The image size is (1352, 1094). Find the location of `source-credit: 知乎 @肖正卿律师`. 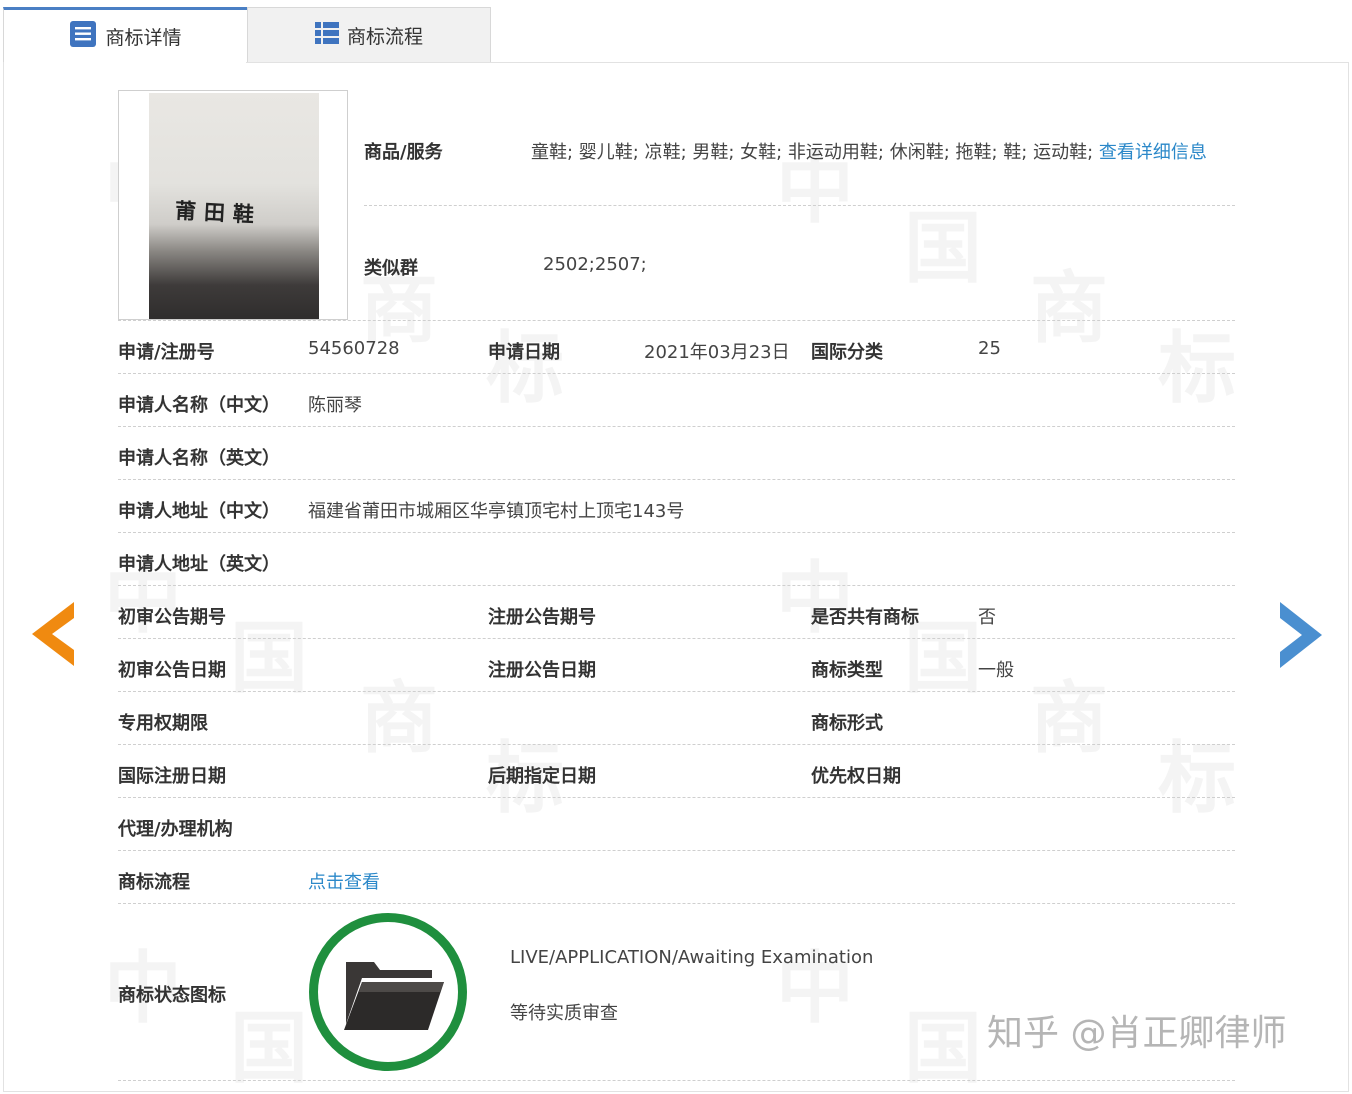

source-credit: 知乎 @肖正卿律师 is located at coordinates (1137, 1033).